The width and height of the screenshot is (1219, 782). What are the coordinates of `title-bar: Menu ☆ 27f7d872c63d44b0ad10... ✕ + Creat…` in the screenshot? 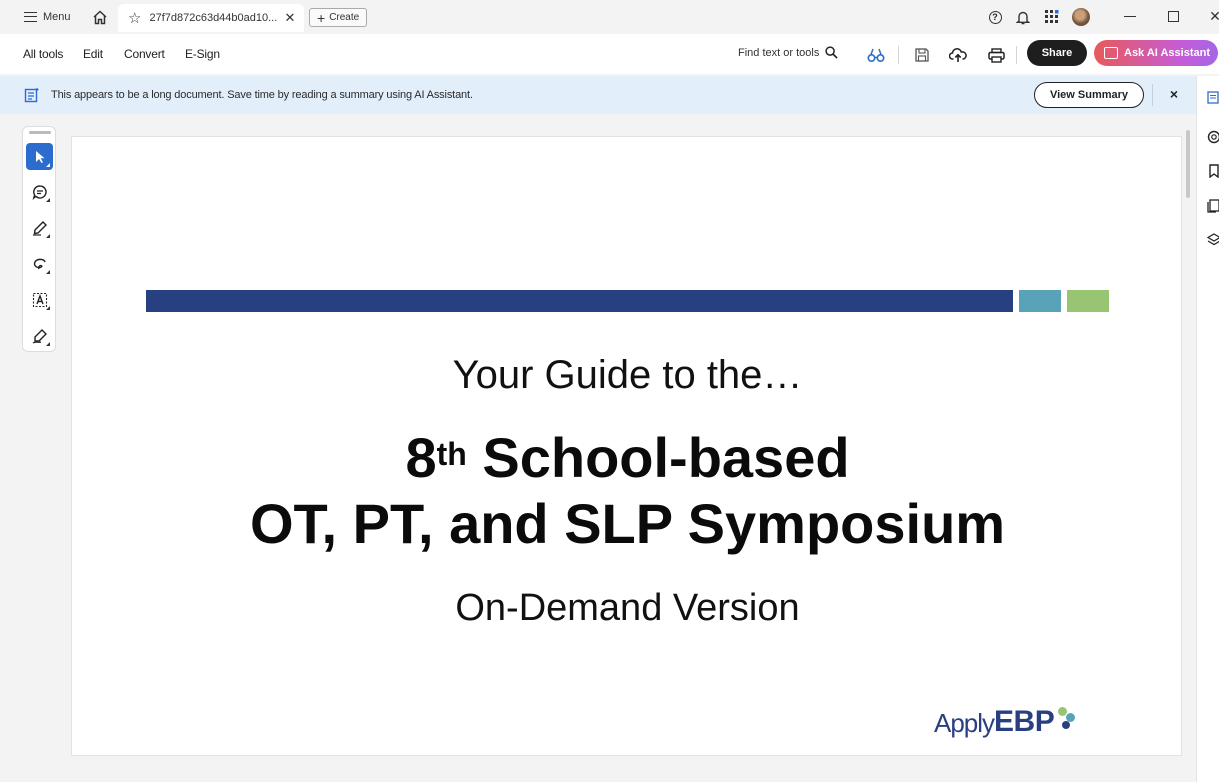 It's located at (609, 17).